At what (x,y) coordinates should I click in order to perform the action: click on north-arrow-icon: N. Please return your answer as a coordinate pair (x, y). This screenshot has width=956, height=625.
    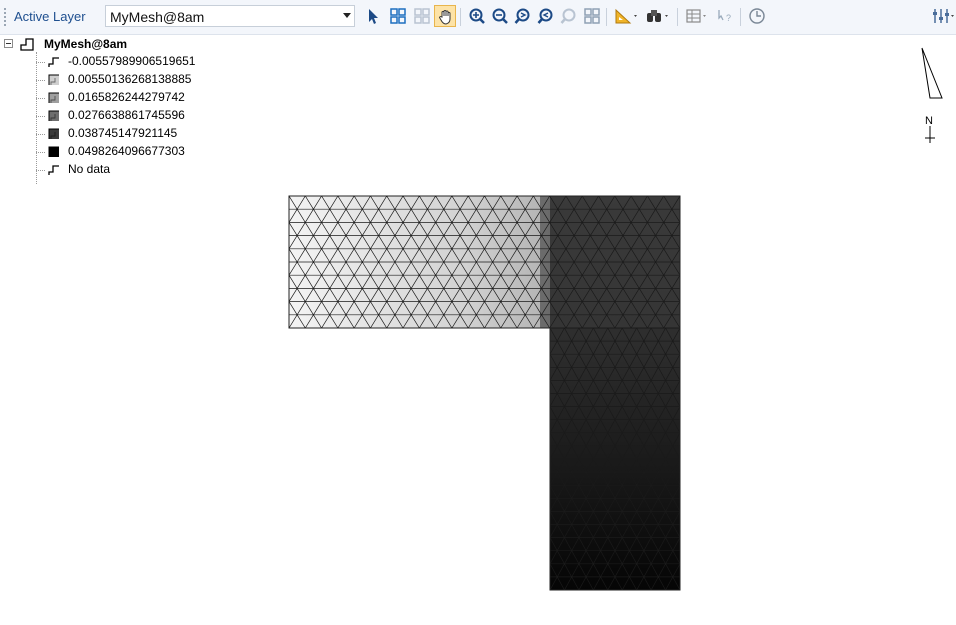
    Looking at the image, I should click on (932, 95).